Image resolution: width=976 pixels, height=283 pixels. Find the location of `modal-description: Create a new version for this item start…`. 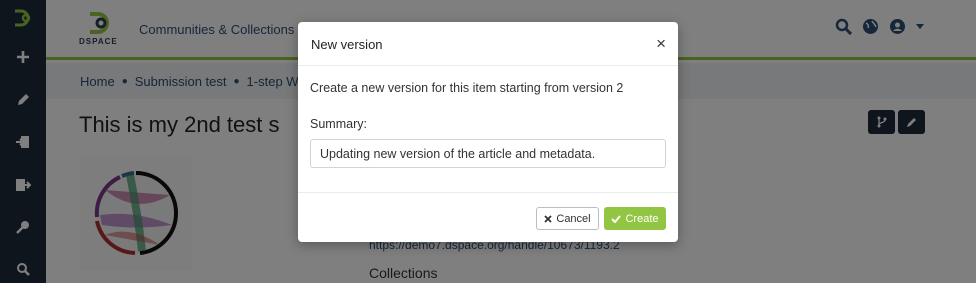

modal-description: Create a new version for this item start… is located at coordinates (467, 88).